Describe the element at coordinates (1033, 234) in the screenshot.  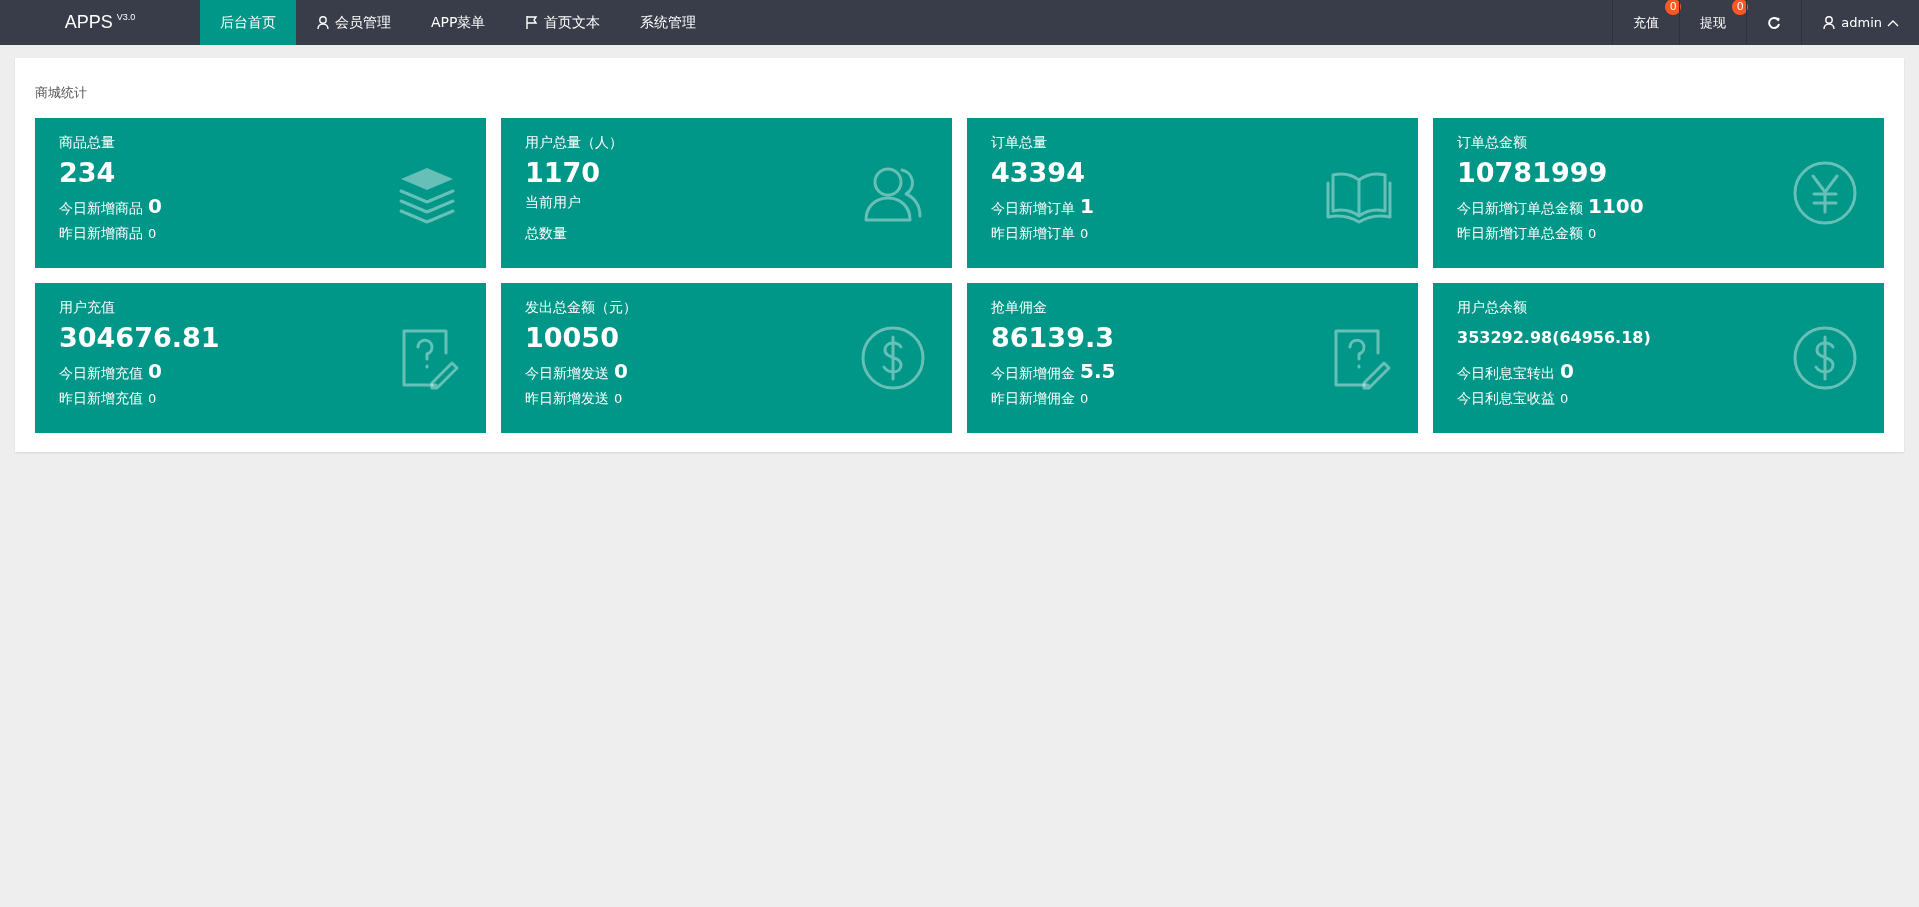
I see `stat-label: 昨日新增订单` at that location.